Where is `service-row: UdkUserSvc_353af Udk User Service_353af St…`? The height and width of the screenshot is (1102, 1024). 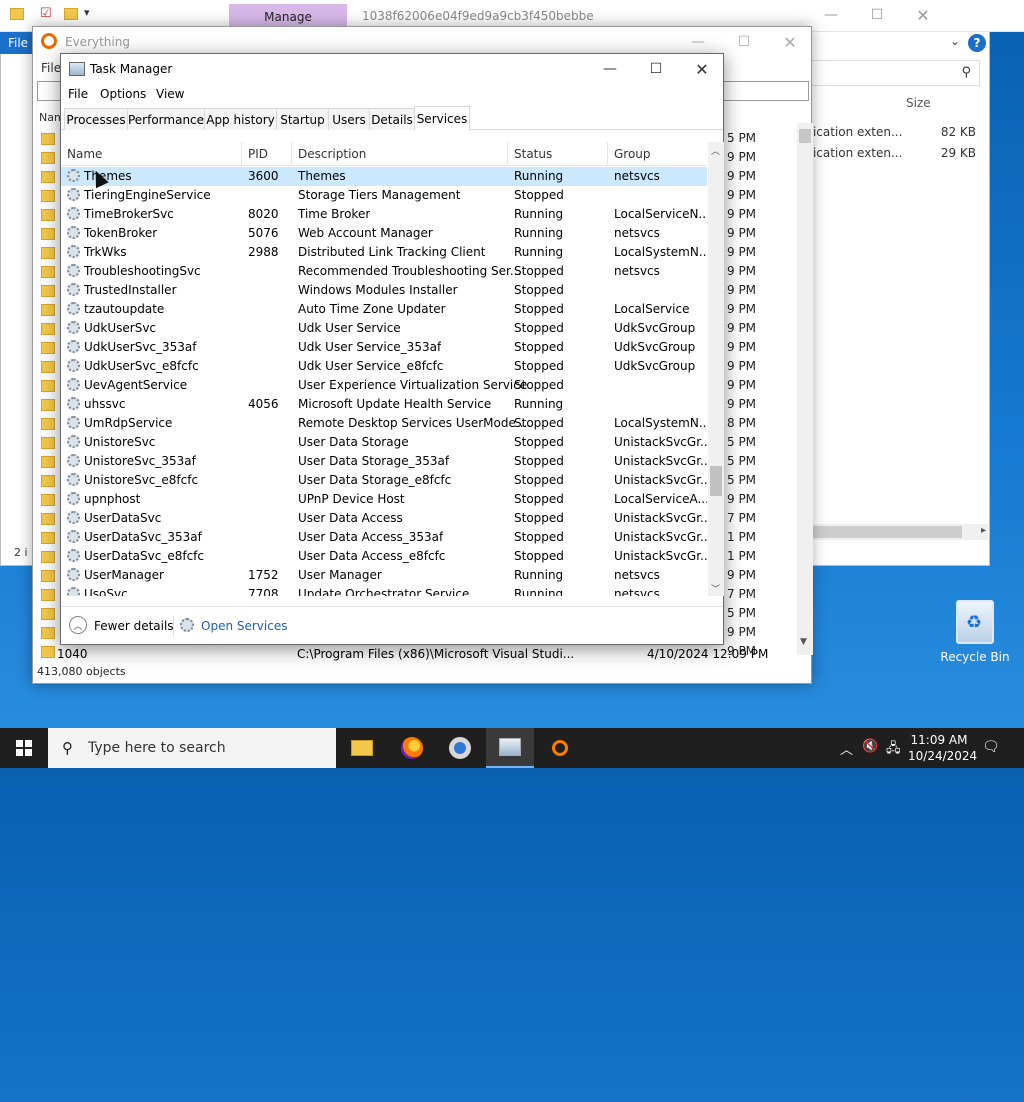 service-row: UdkUserSvc_353af Udk User Service_353af St… is located at coordinates (384, 347).